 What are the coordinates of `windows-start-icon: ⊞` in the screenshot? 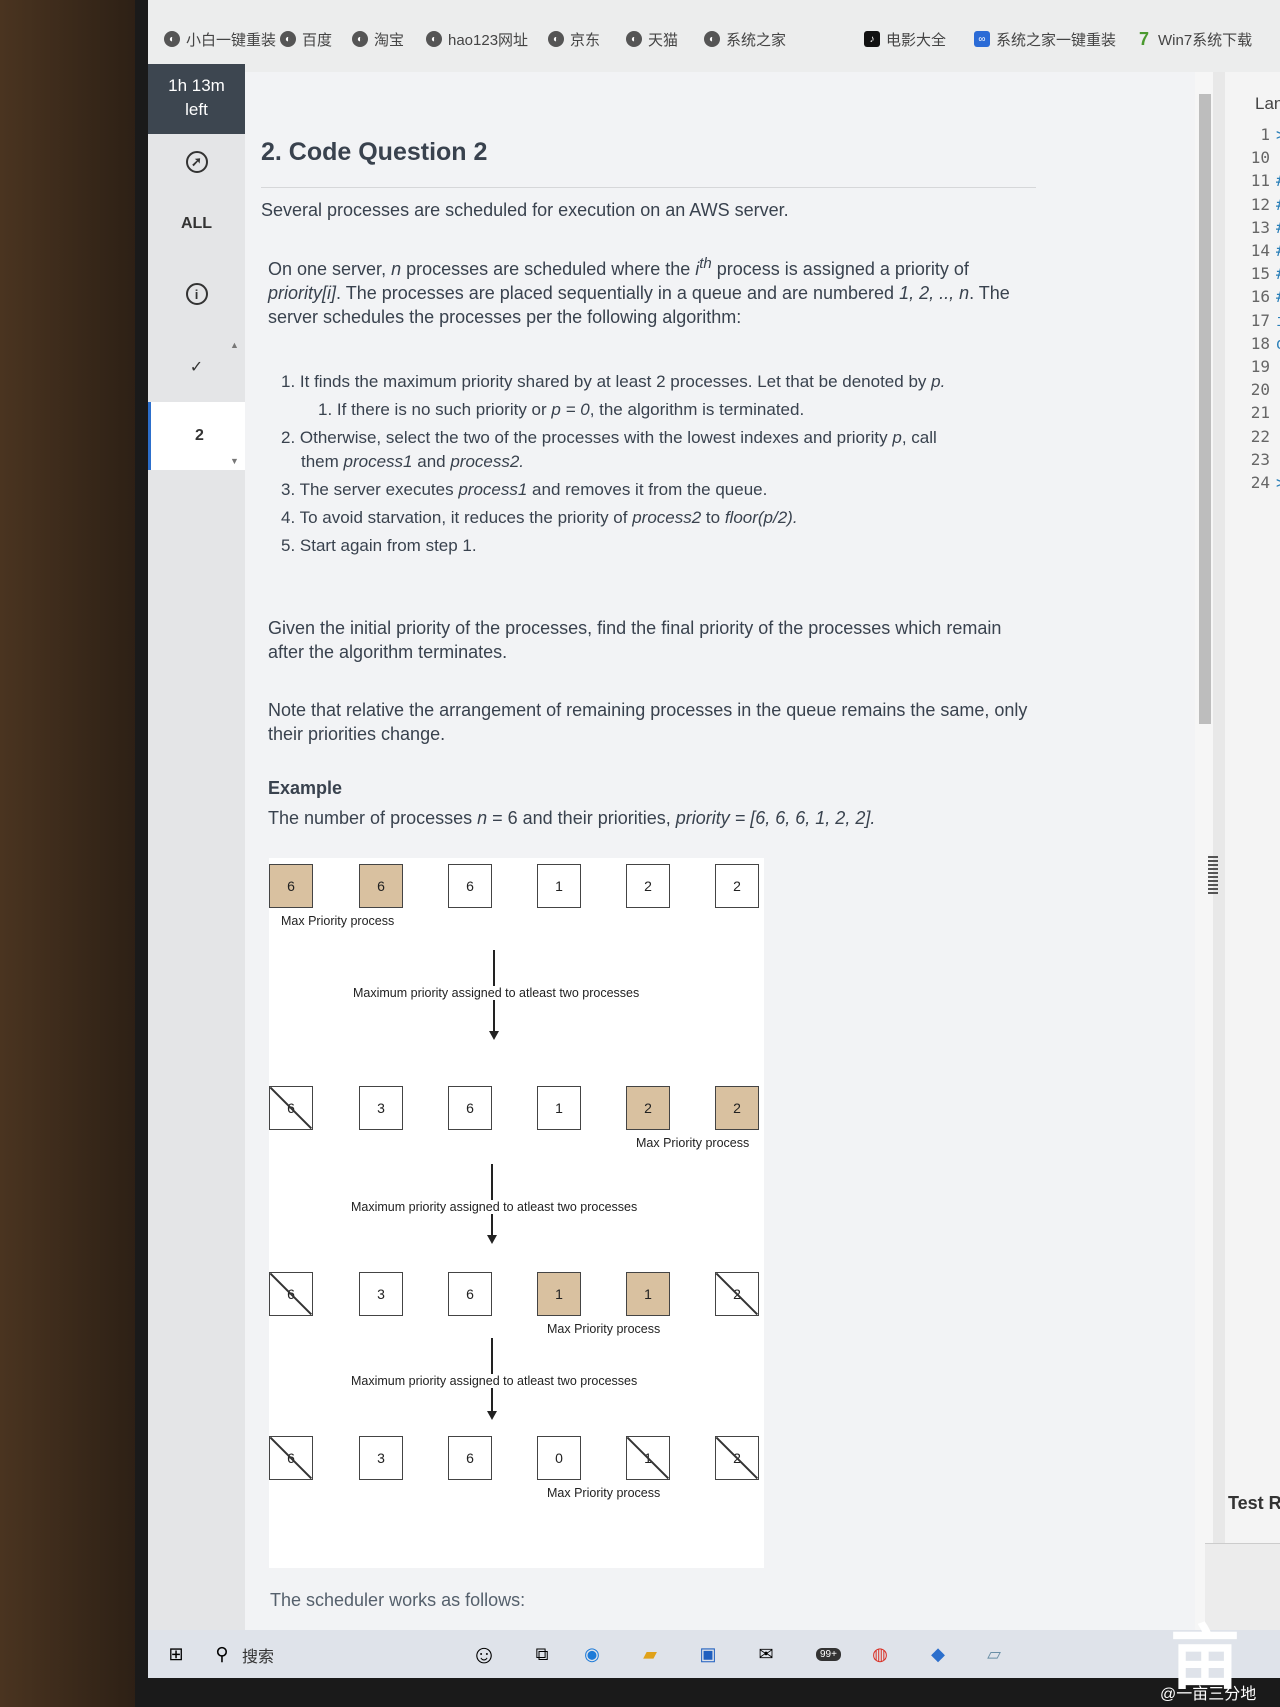 It's located at (176, 1654).